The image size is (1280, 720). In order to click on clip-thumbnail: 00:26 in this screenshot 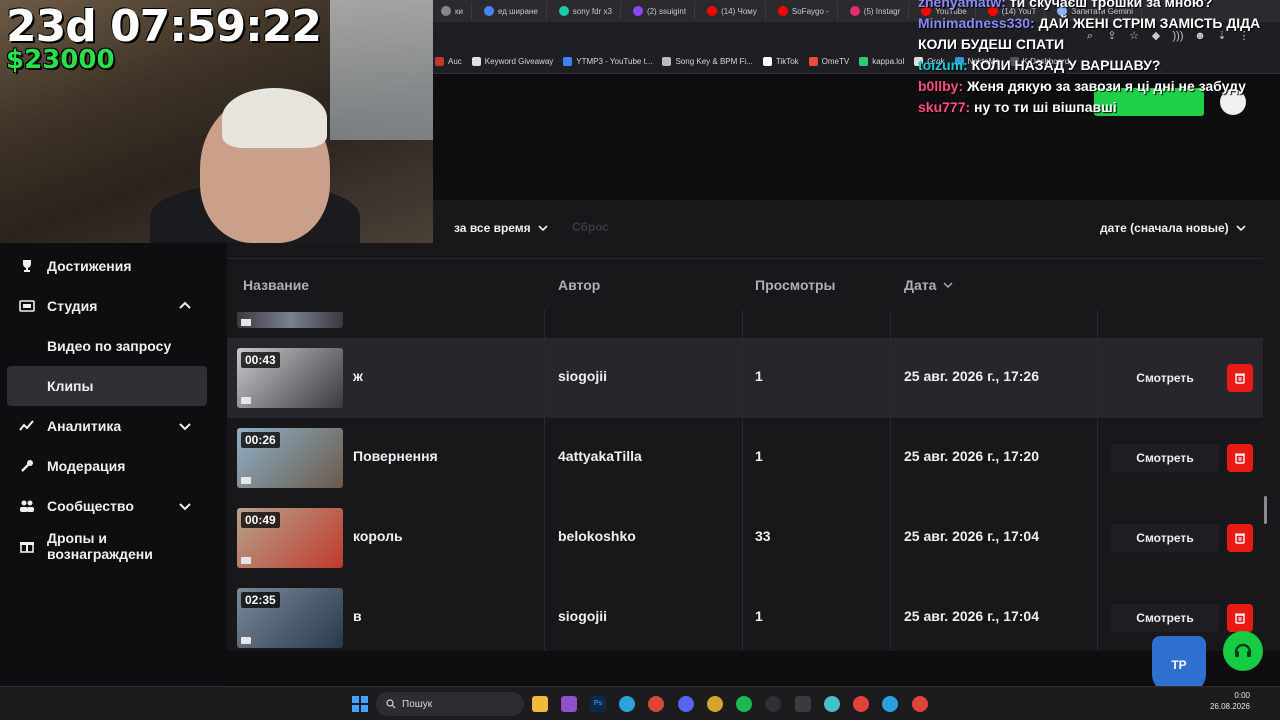, I will do `click(290, 458)`.